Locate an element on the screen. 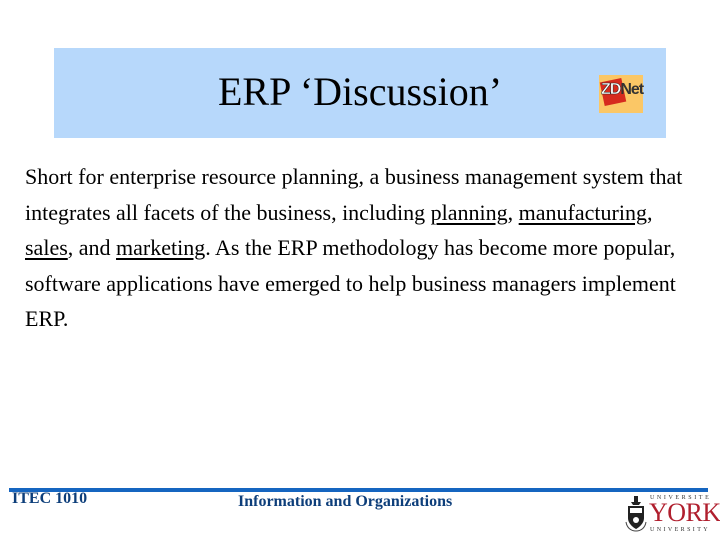 This screenshot has width=720, height=540. title-banner: ERP ‘Discussion’ ZDNet is located at coordinates (360, 93).